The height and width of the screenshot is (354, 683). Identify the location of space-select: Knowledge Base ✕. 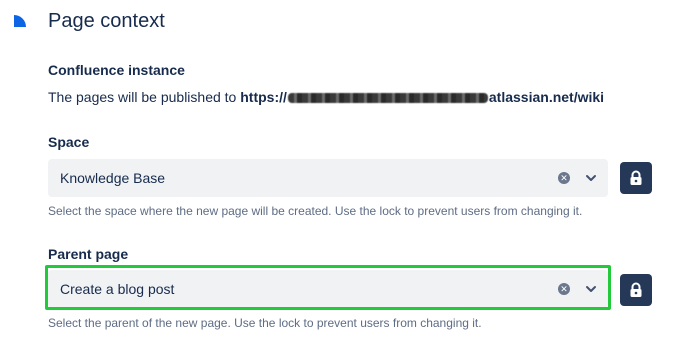
(328, 178).